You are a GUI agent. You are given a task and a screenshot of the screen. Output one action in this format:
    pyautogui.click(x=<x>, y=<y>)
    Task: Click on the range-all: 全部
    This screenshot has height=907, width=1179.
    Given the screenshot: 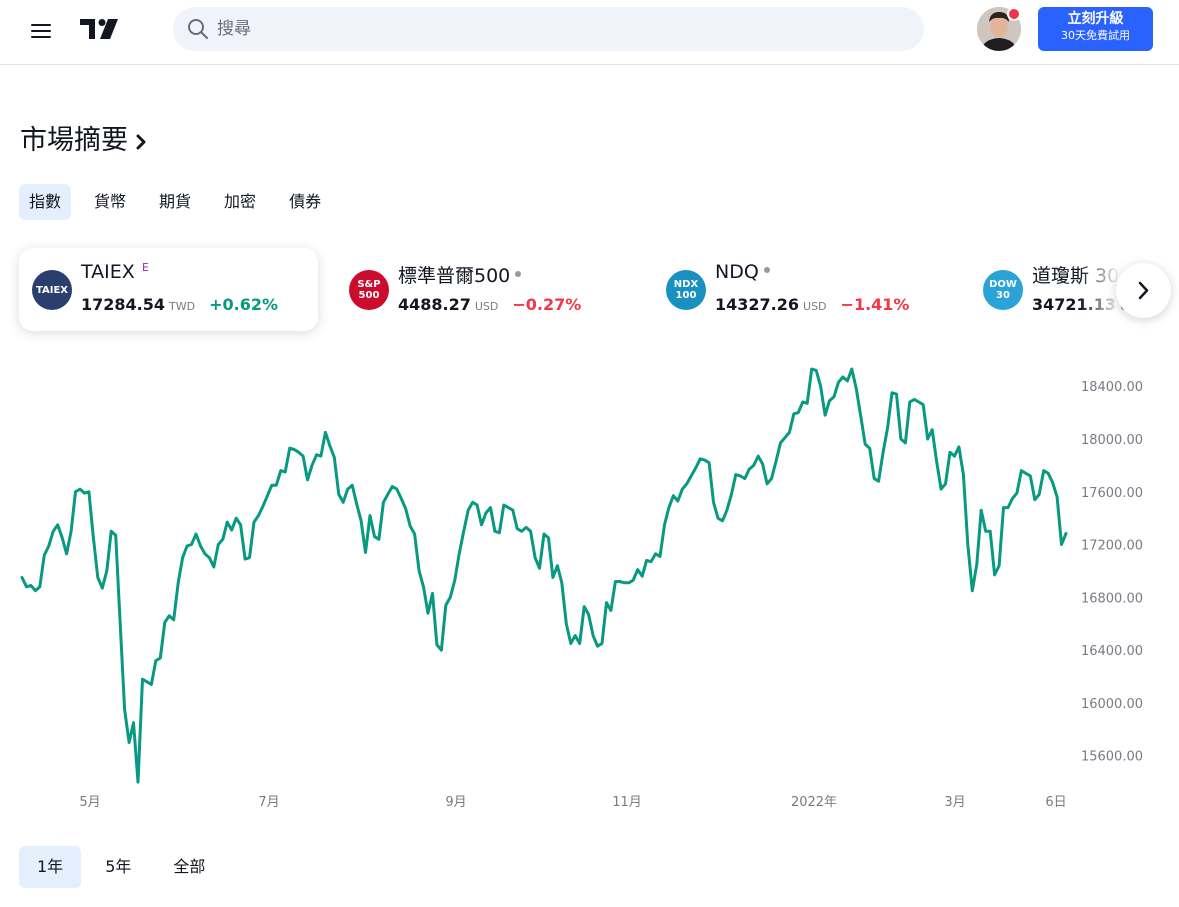 What is the action you would take?
    pyautogui.click(x=189, y=867)
    